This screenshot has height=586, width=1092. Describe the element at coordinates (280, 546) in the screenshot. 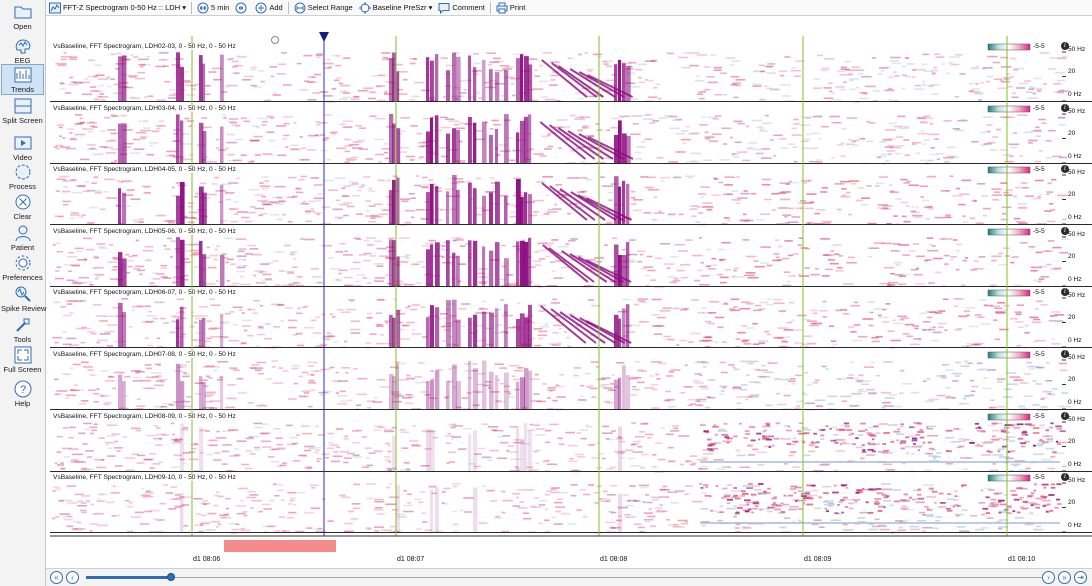

I see `selected-range-bar` at that location.